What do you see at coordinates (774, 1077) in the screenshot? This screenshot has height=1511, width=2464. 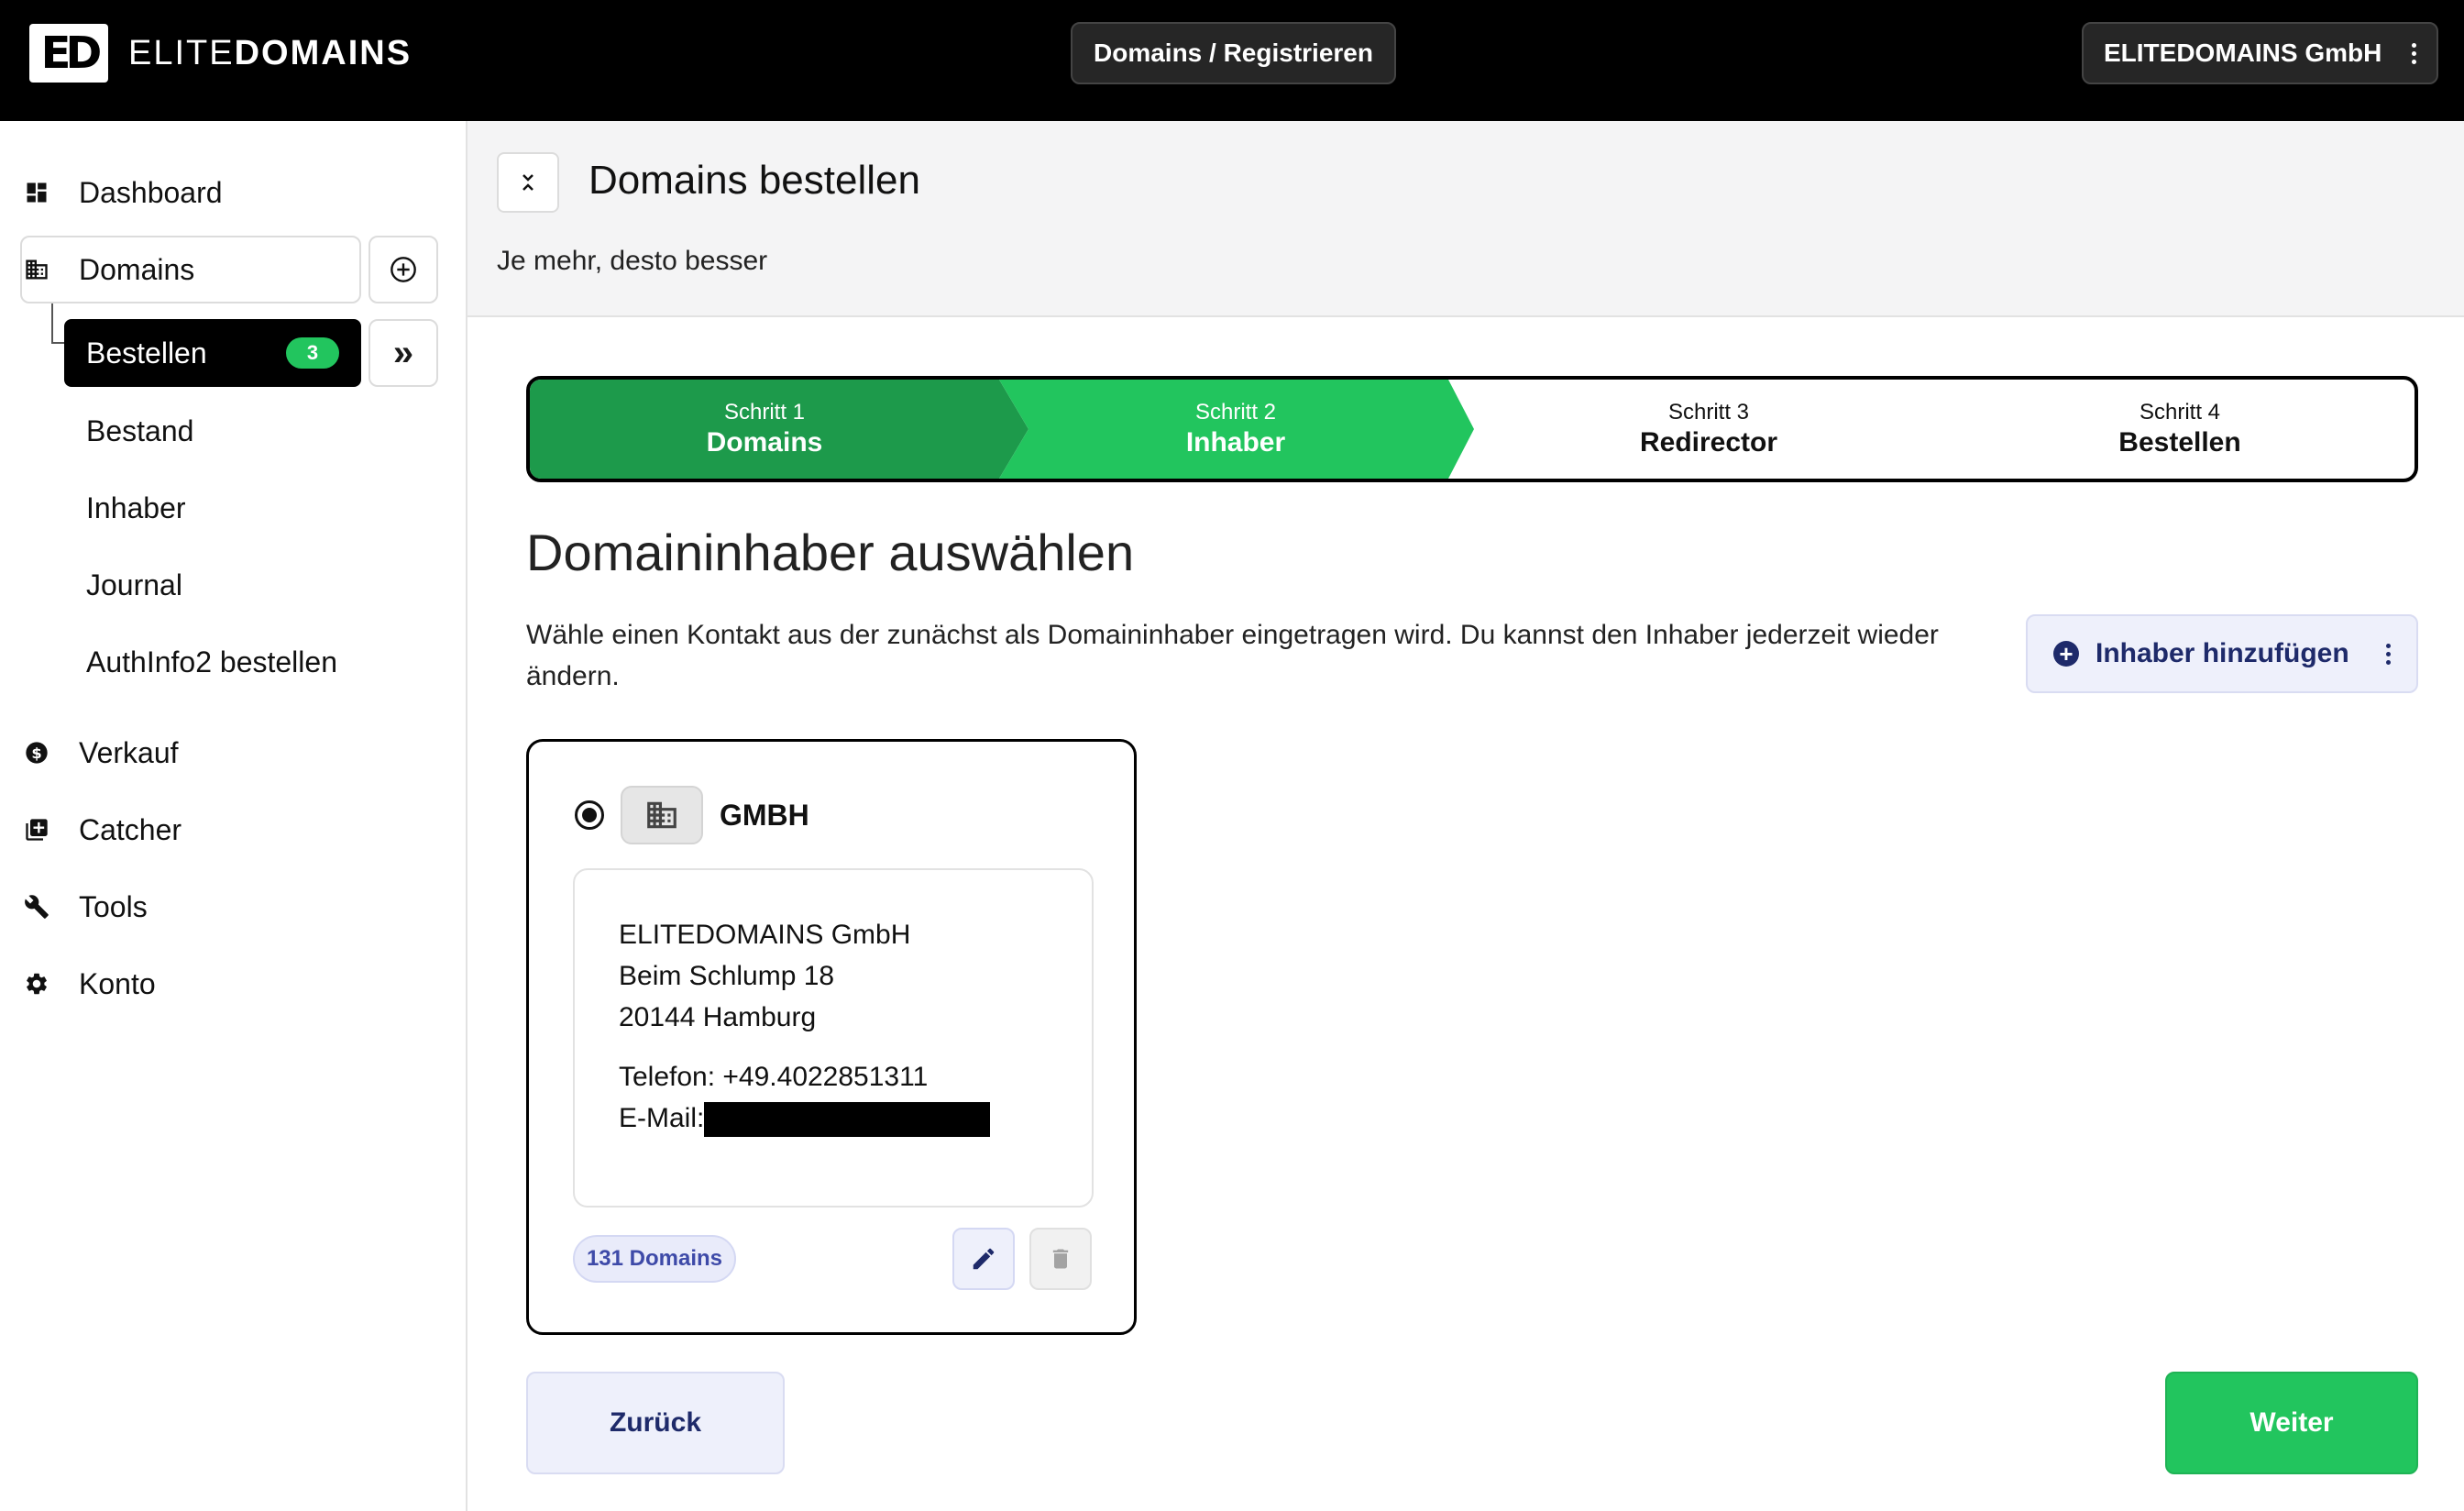 I see `contact-phone: Telefon: +49.4022851311` at bounding box center [774, 1077].